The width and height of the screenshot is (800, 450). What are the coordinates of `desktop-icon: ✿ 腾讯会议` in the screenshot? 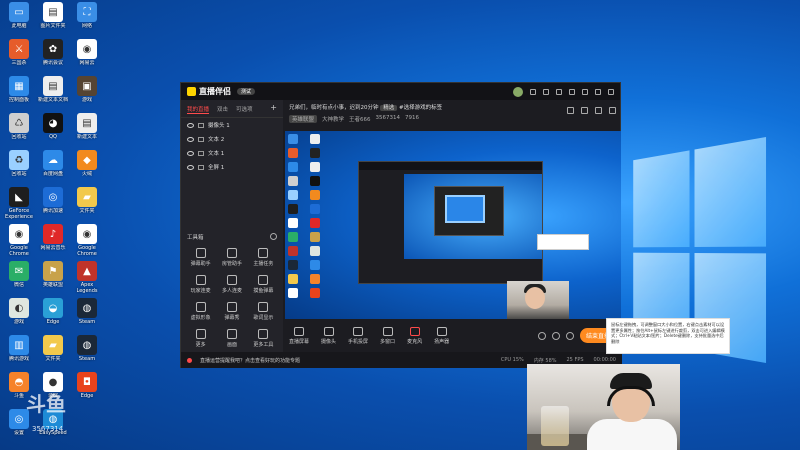 It's located at (53, 55).